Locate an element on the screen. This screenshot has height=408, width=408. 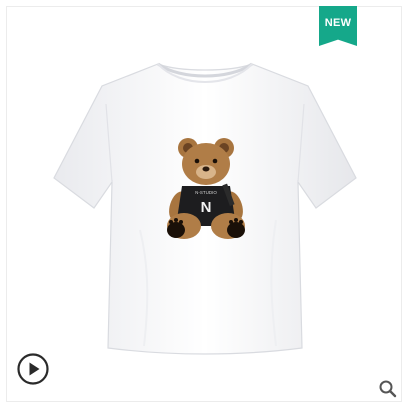
bear-shirt-letter: N is located at coordinates (206, 207).